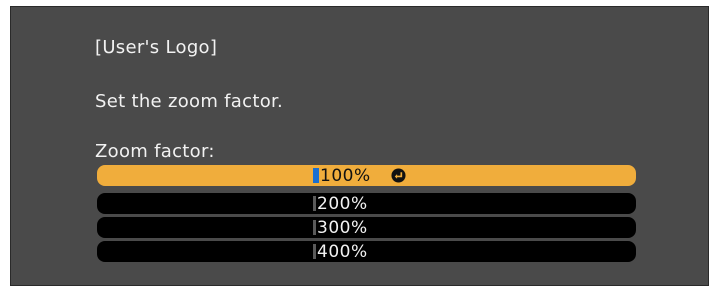 The width and height of the screenshot is (720, 288). I want to click on zoom-option-label: 400%, so click(342, 251).